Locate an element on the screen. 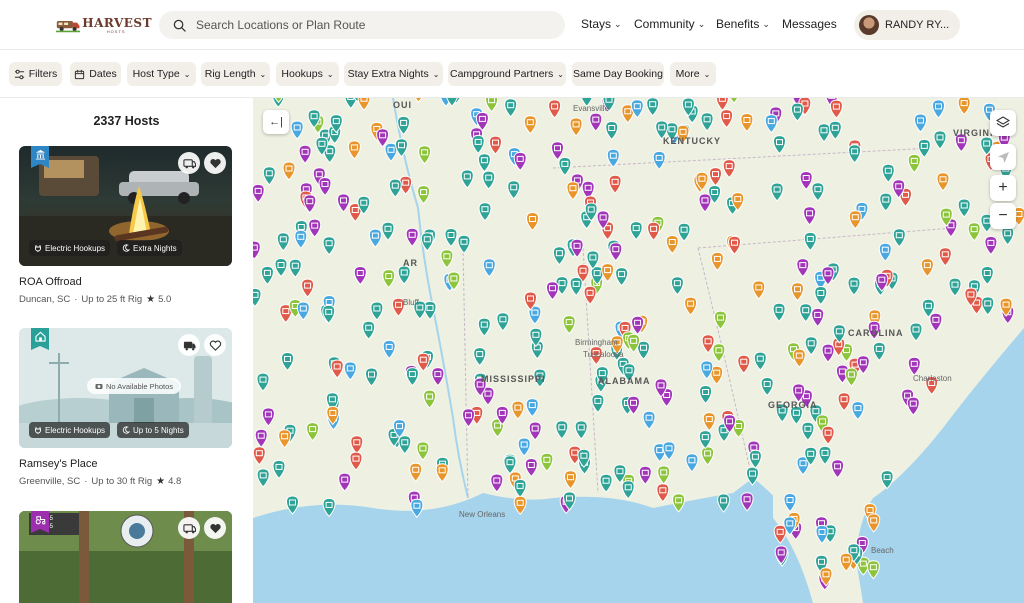 The image size is (1024, 603). zoom-in-button: + is located at coordinates (1003, 188).